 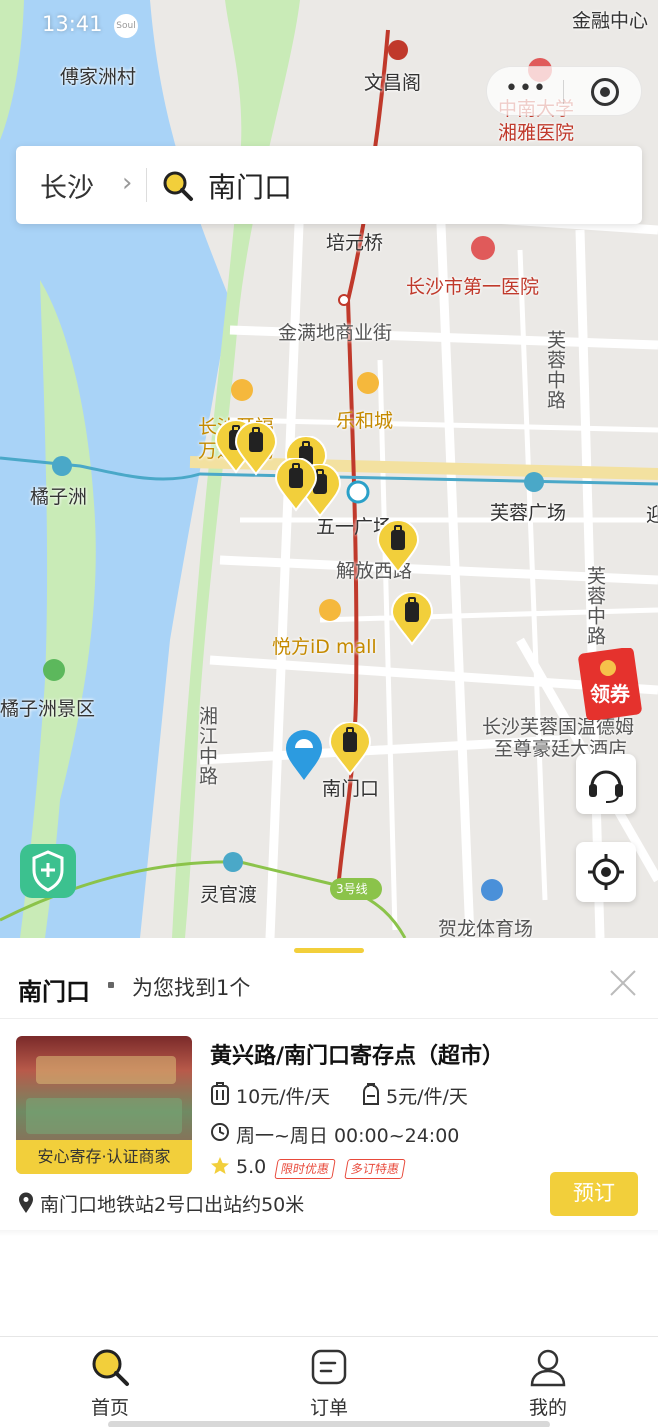 What do you see at coordinates (623, 983) in the screenshot?
I see `close-icon` at bounding box center [623, 983].